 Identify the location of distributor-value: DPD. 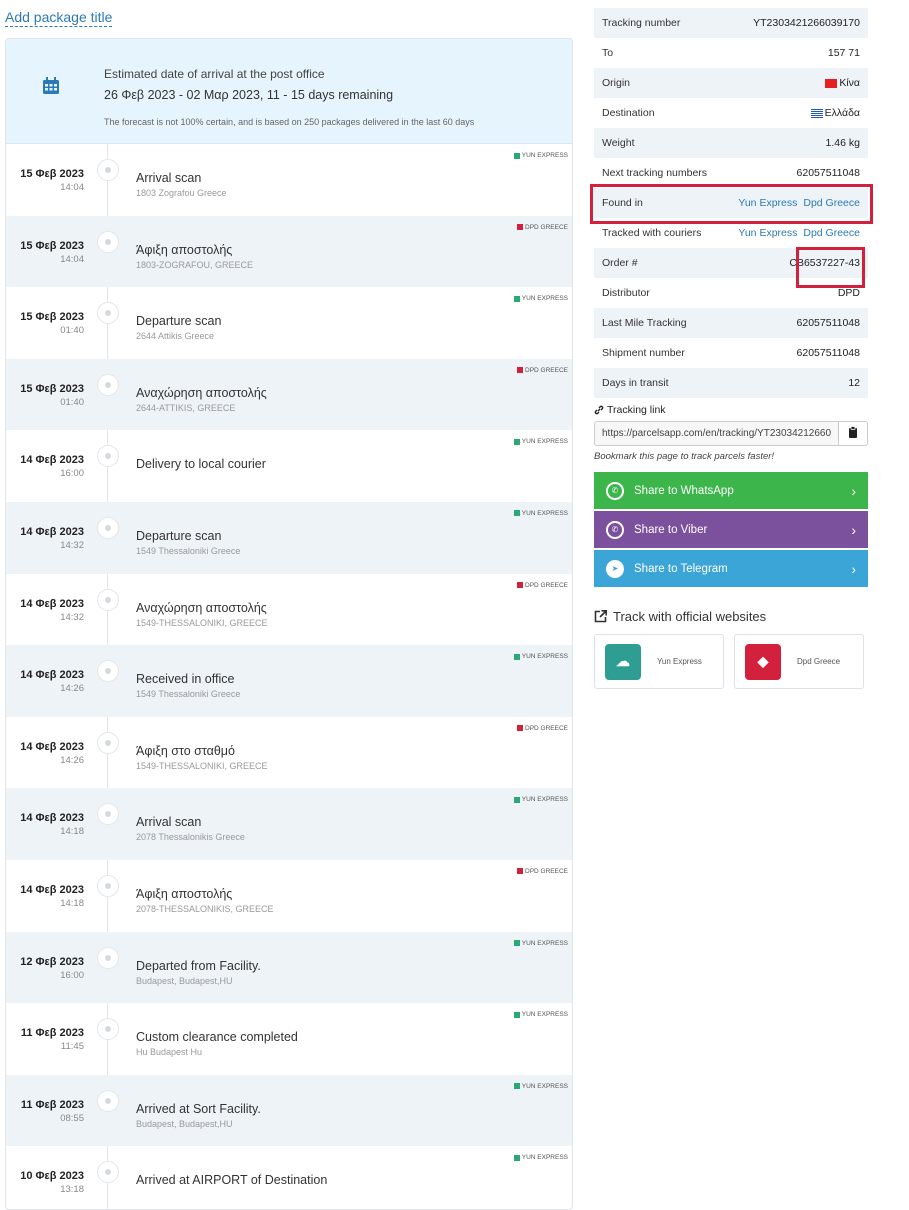
(848, 293).